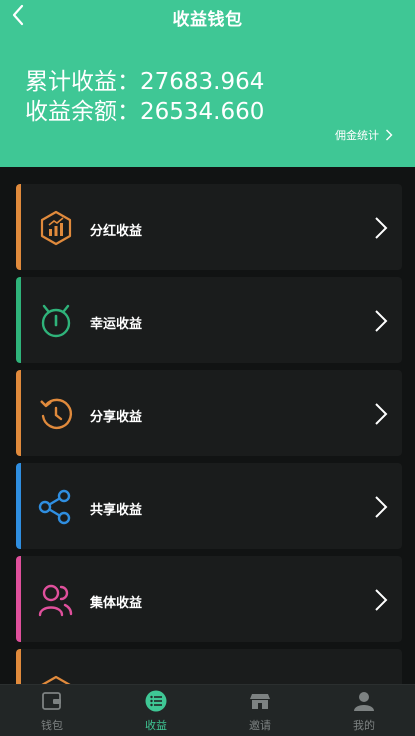 This screenshot has height=736, width=415. What do you see at coordinates (116, 510) in the screenshot?
I see `item-label: 共享收益` at bounding box center [116, 510].